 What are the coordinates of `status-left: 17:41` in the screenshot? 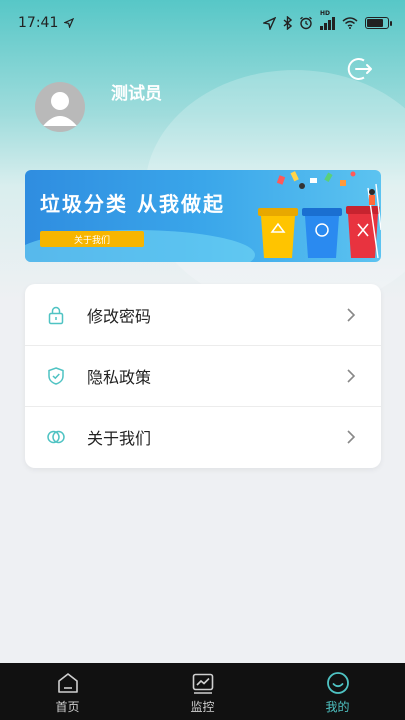 It's located at (46, 23).